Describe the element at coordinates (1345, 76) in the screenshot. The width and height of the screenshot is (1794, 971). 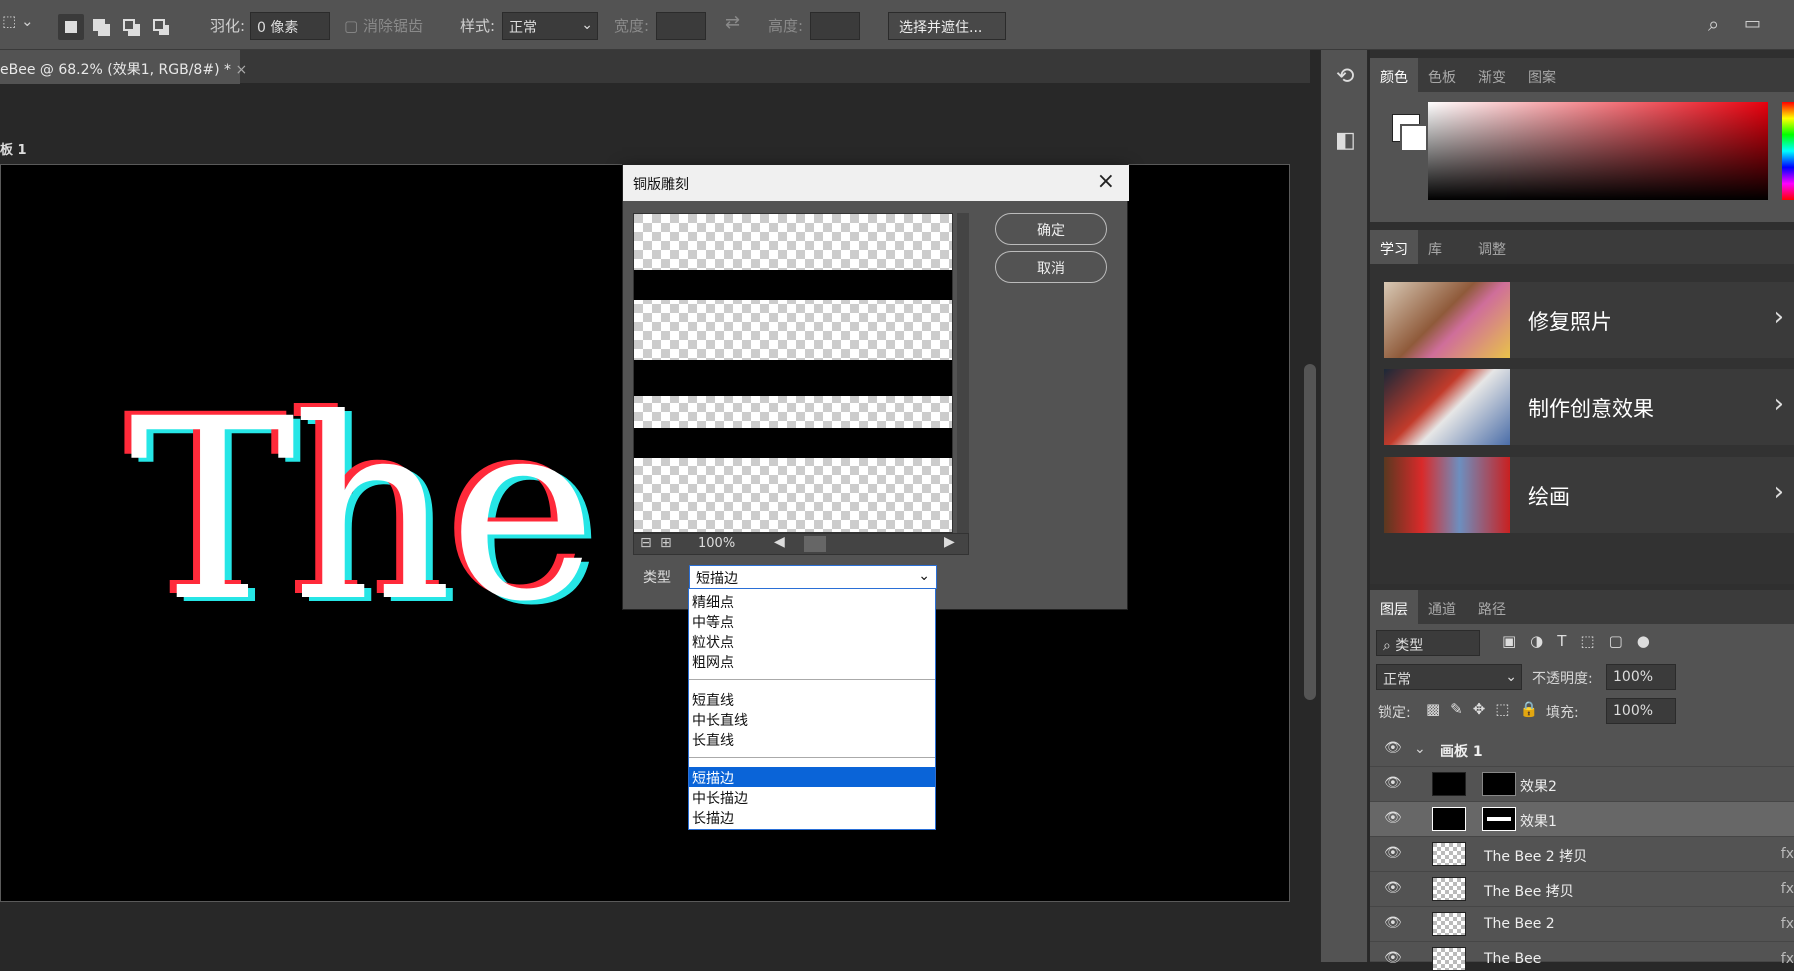
I see `history-icon: ⟲` at that location.